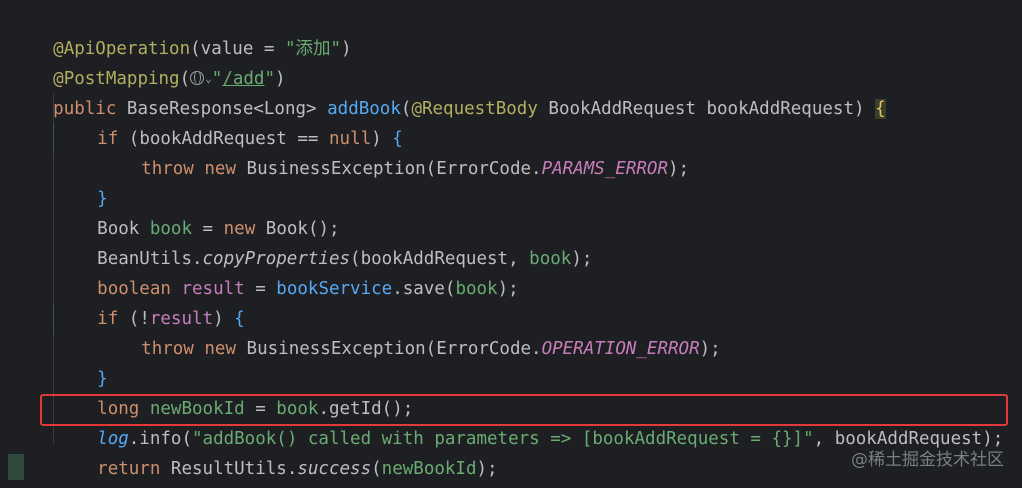  Describe the element at coordinates (429, 469) in the screenshot. I see `variable: newBookId` at that location.